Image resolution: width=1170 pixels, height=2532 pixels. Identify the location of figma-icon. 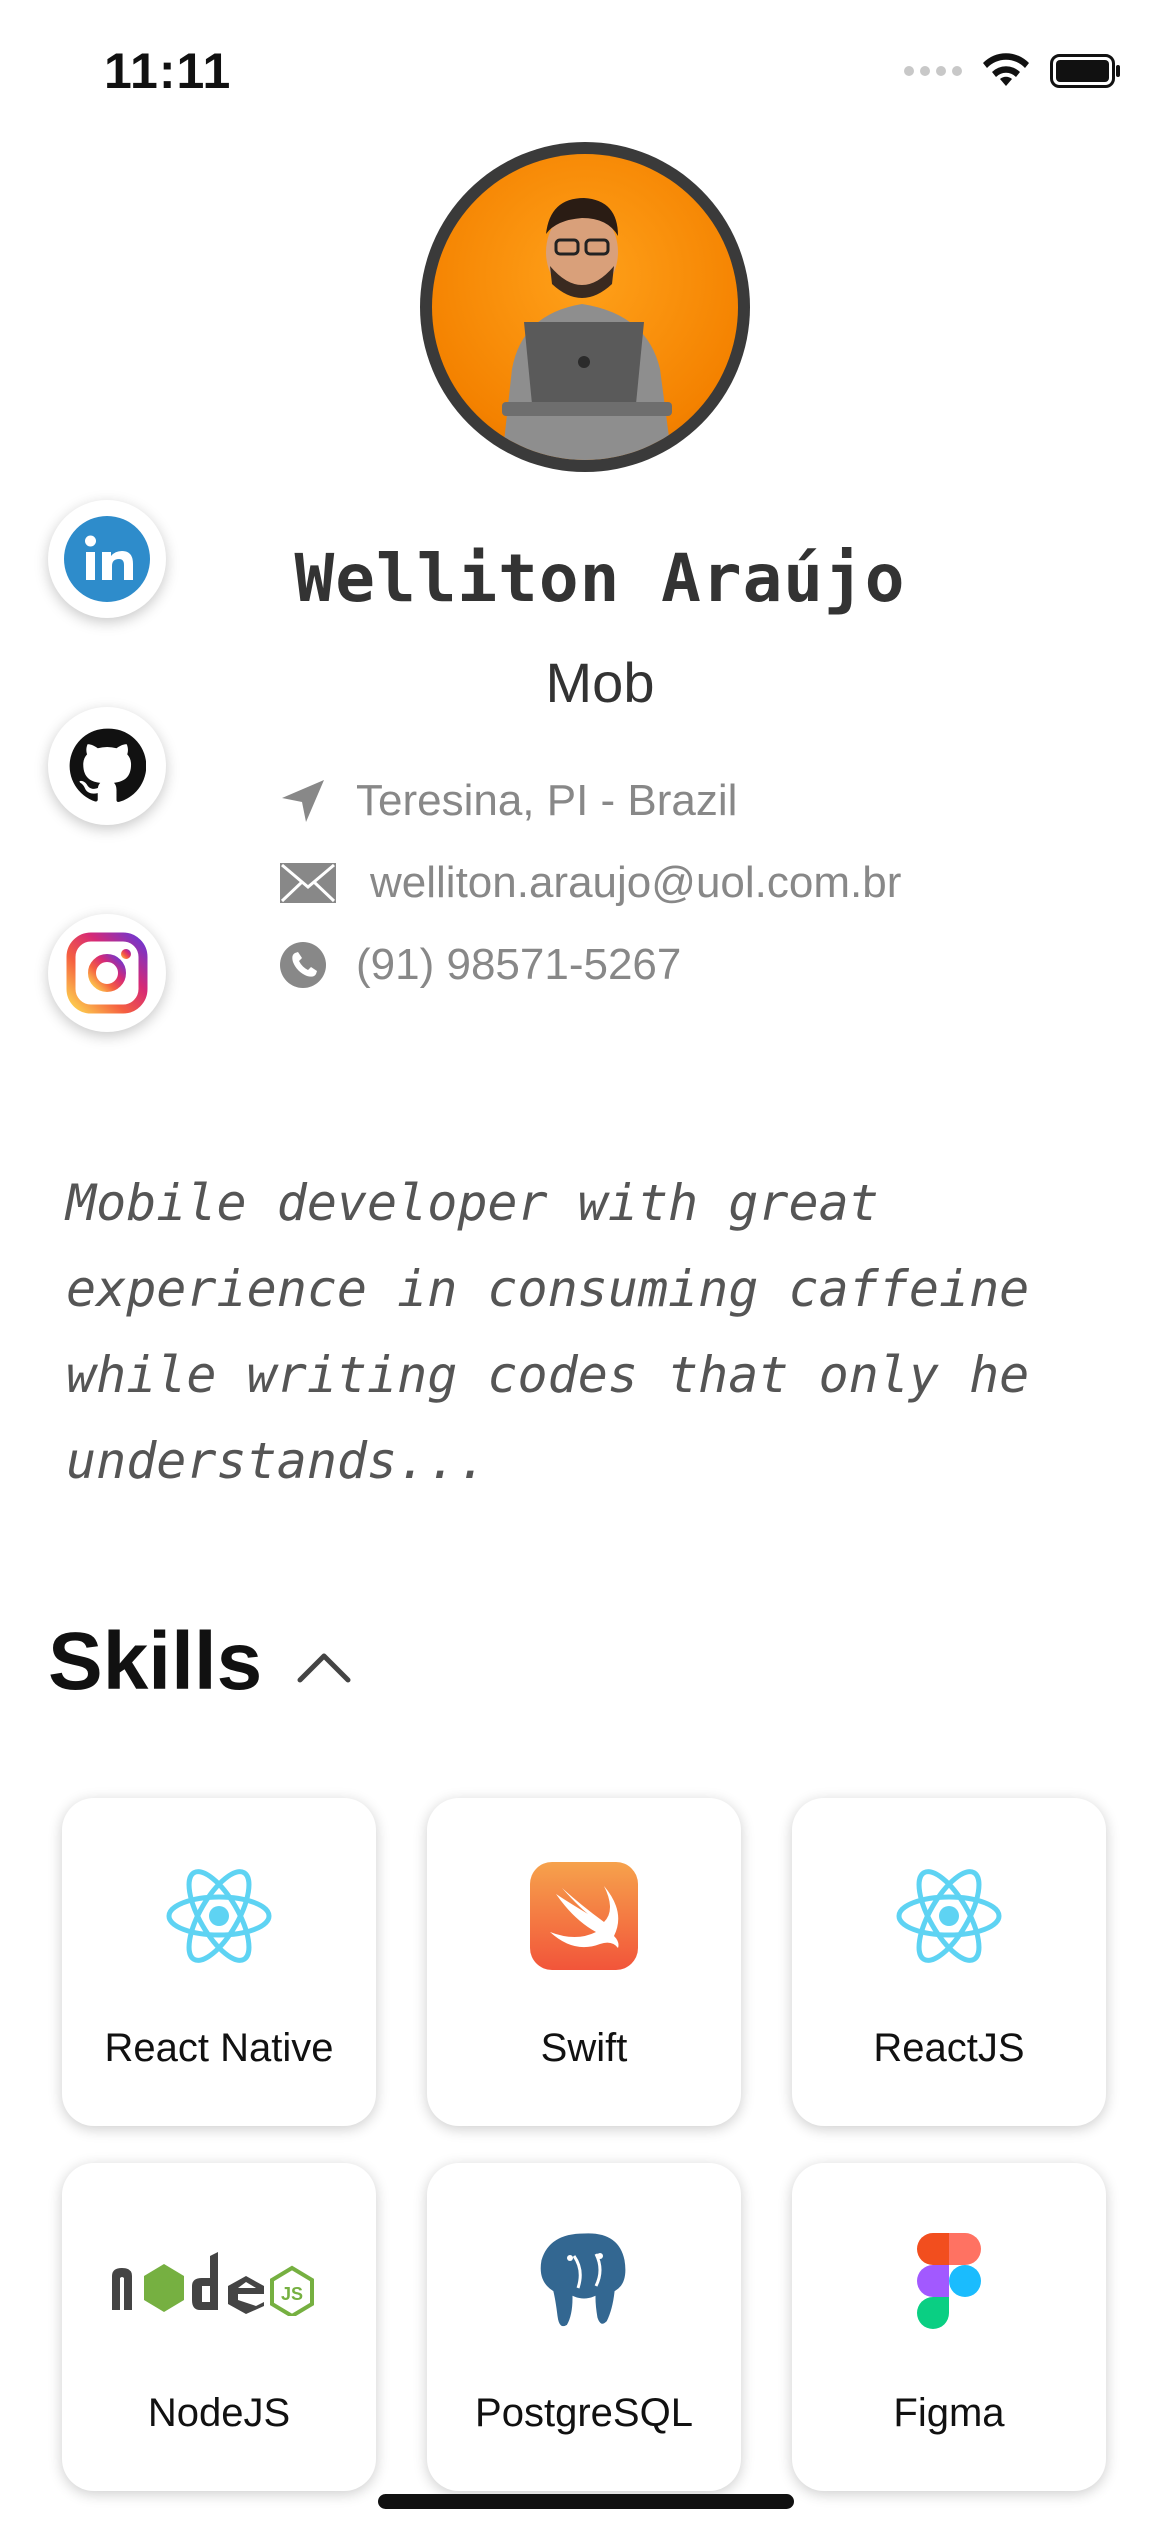
(949, 2281).